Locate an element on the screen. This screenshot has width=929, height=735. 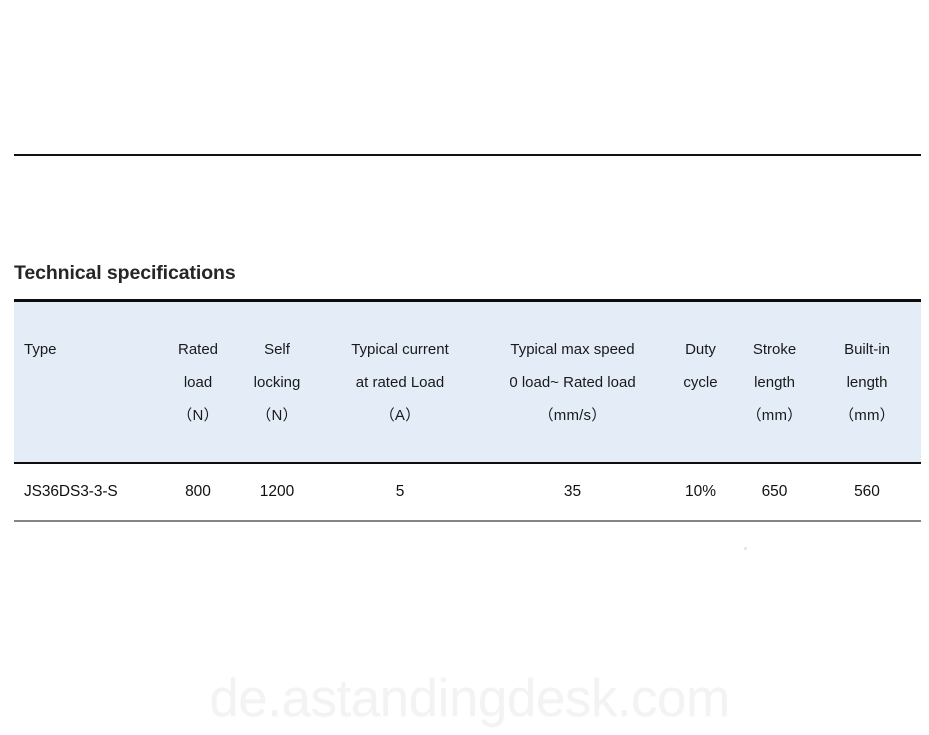
column-header-rated-load: Rated load （N） is located at coordinates (198, 381).